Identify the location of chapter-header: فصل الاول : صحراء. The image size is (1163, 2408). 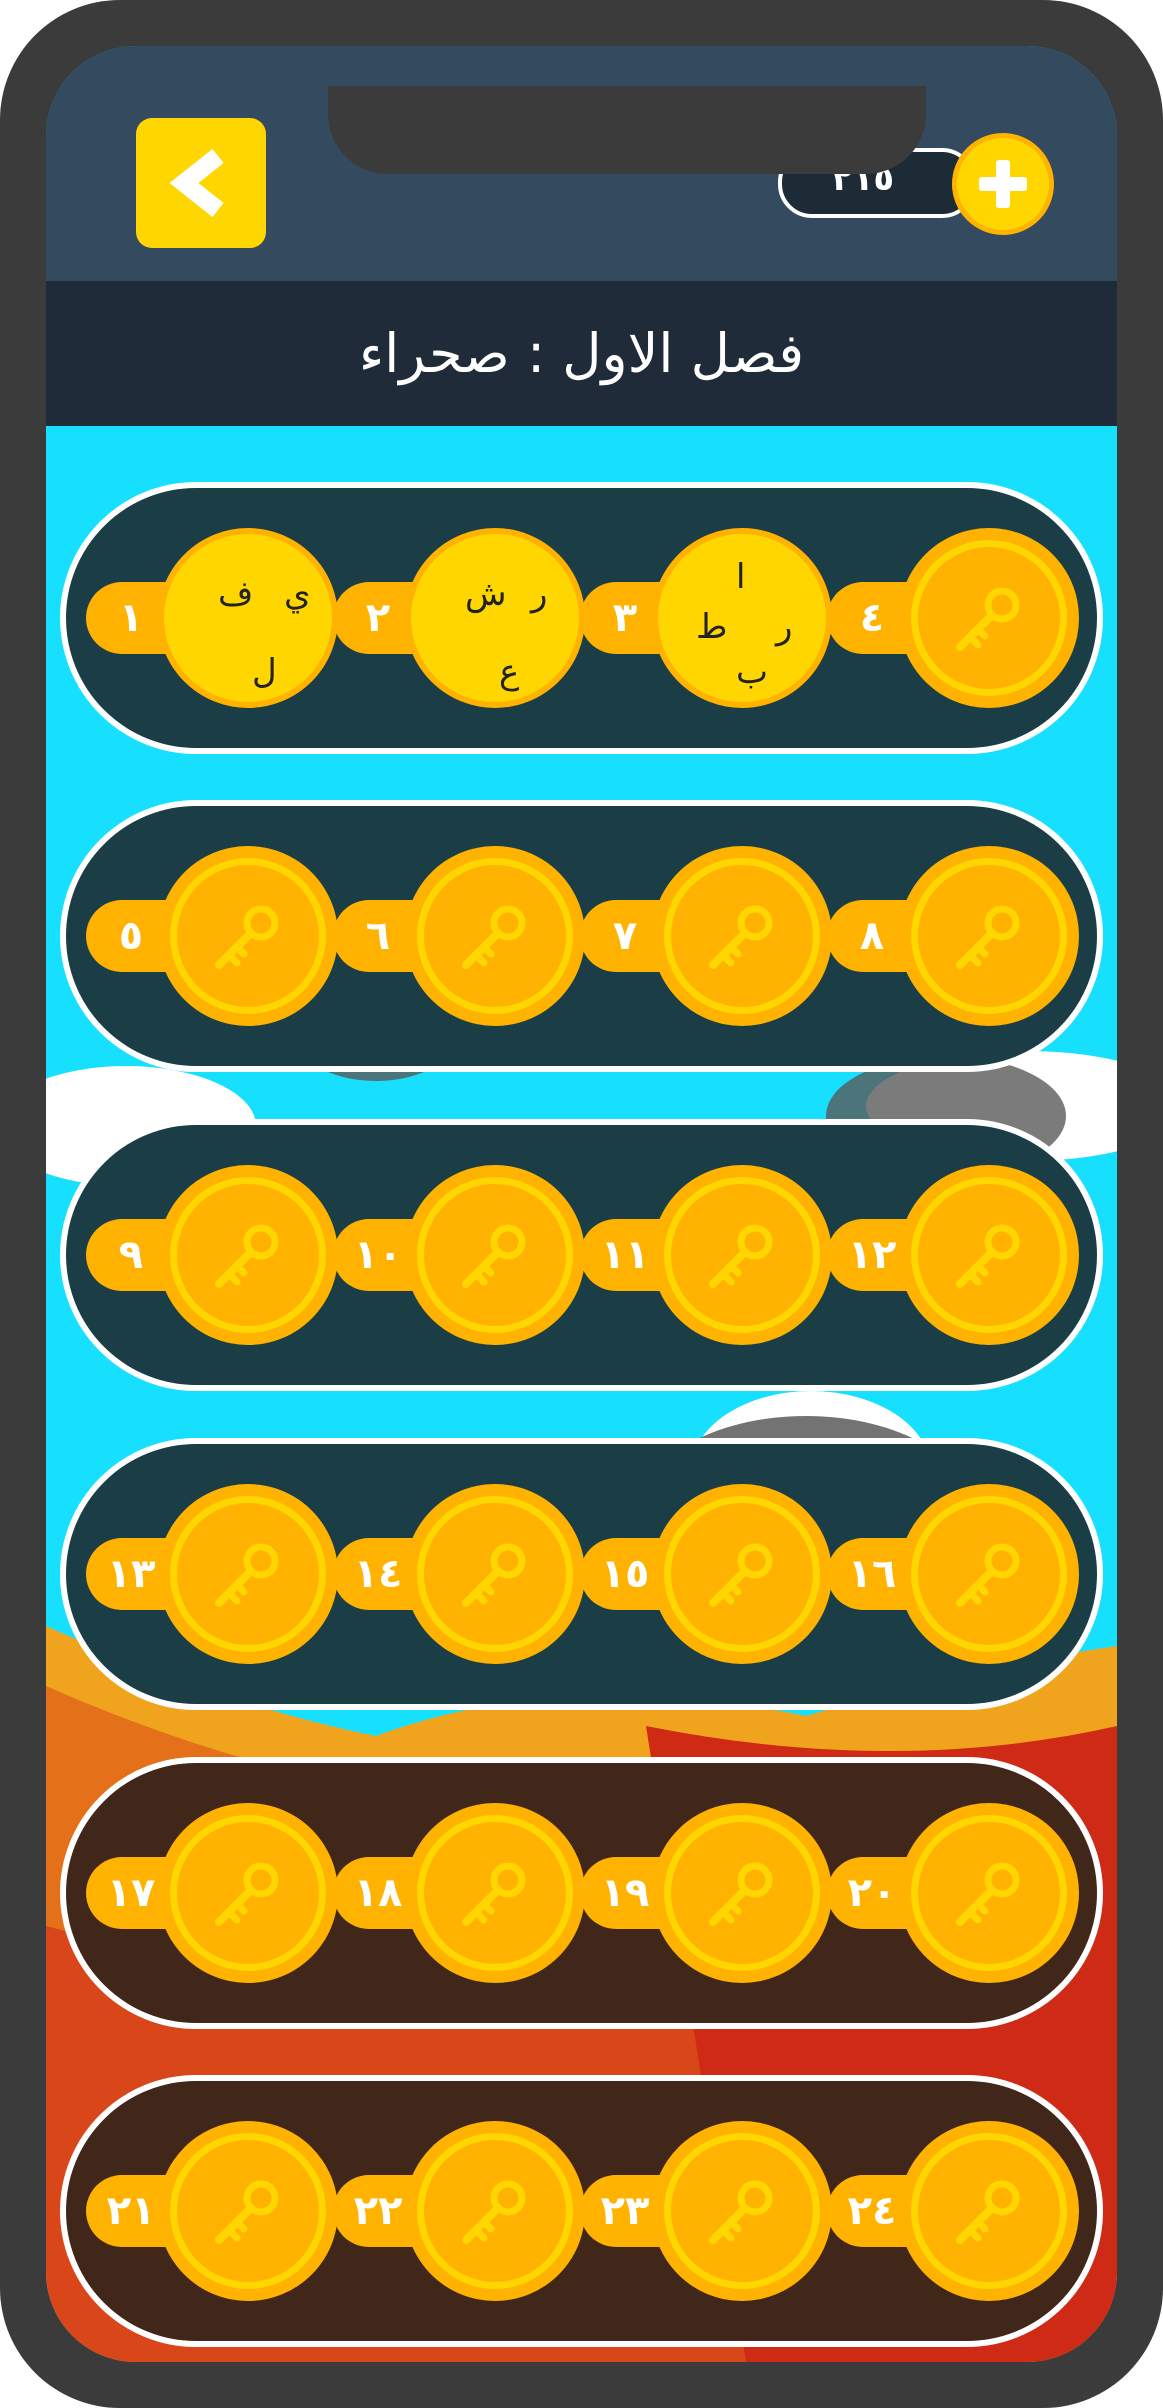
(581, 353).